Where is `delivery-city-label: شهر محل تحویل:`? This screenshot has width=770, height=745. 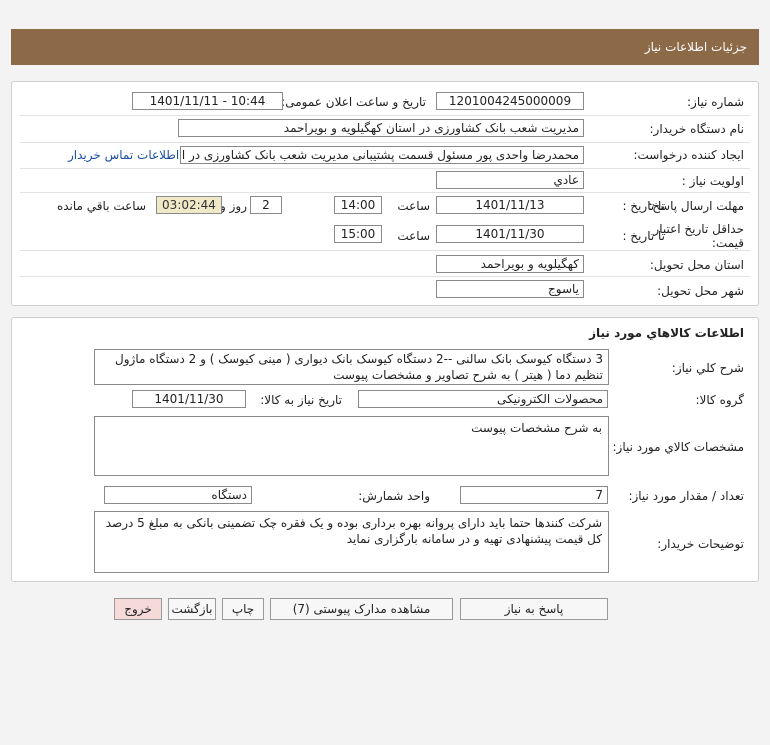
delivery-city-label: شهر محل تحویل: is located at coordinates (700, 291).